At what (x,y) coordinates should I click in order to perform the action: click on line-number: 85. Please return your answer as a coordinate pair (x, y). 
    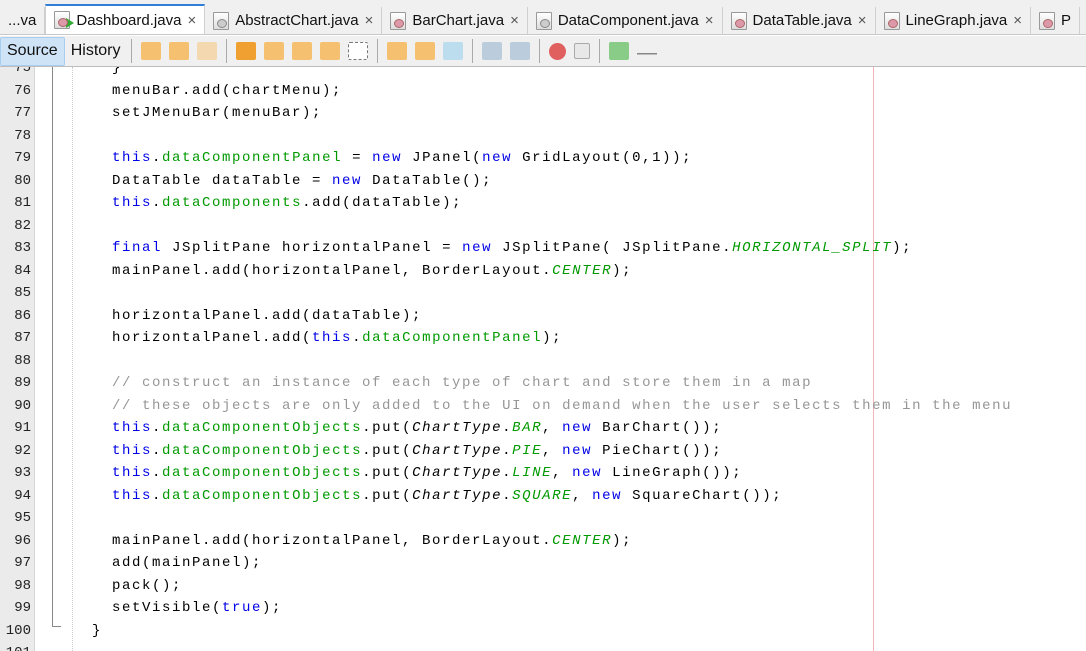
    Looking at the image, I should click on (22, 293).